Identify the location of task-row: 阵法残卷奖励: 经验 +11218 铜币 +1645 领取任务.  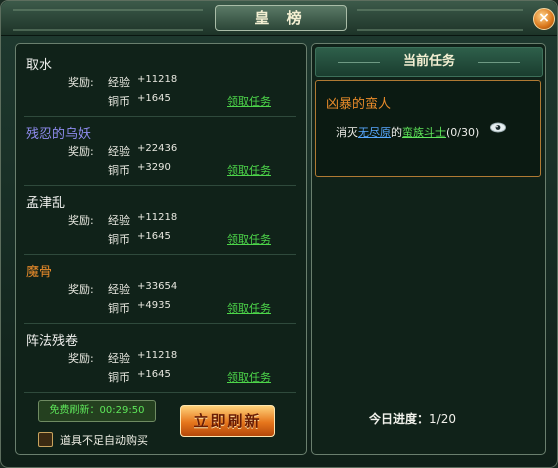
(160, 358).